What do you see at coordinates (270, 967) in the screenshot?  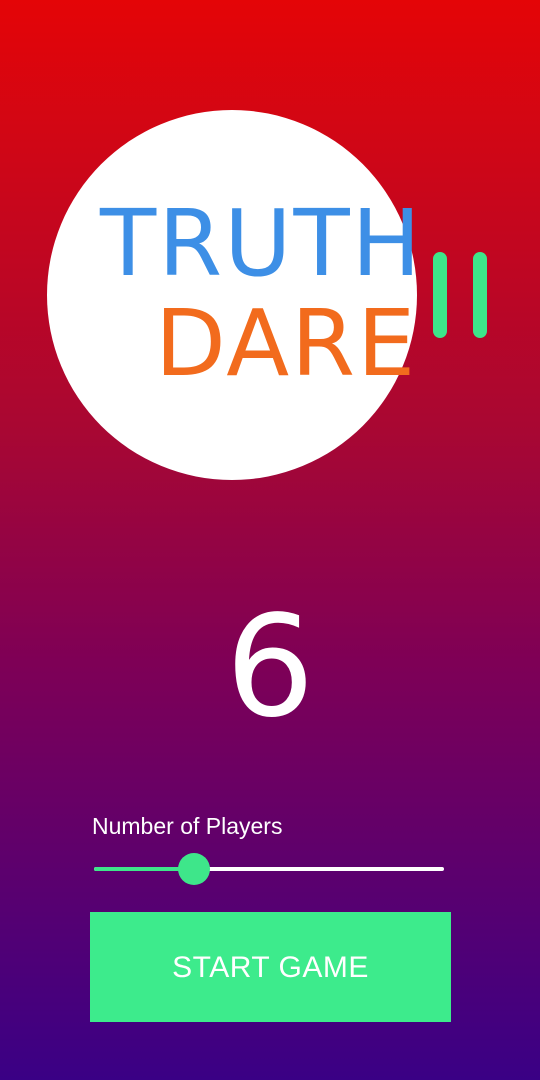 I see `start-game-button: START GAME` at bounding box center [270, 967].